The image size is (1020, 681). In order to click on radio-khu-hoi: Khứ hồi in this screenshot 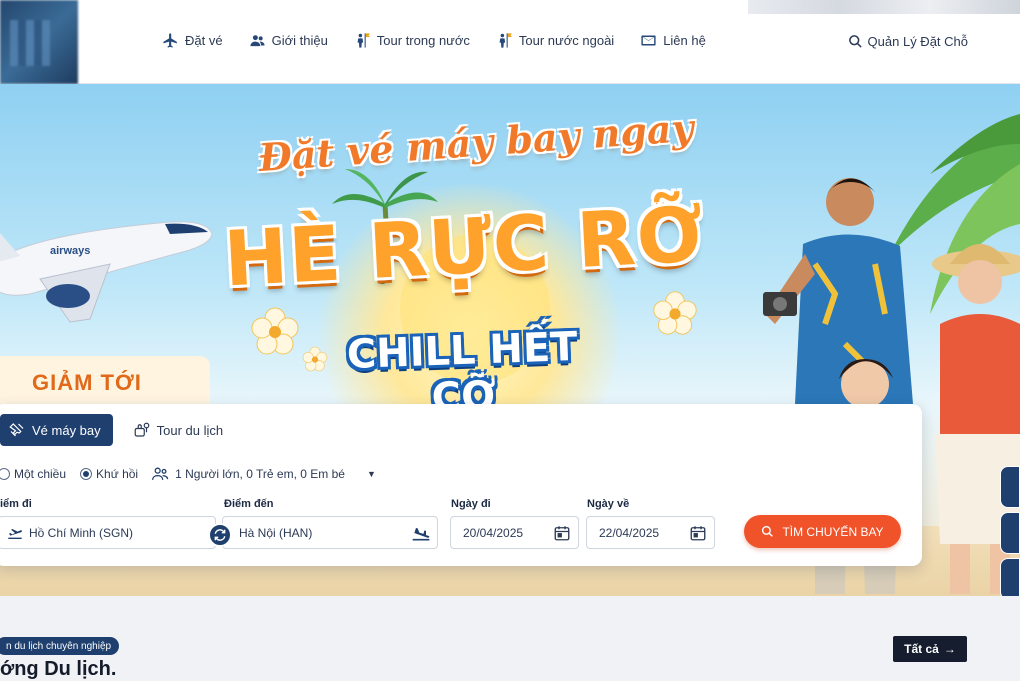, I will do `click(109, 474)`.